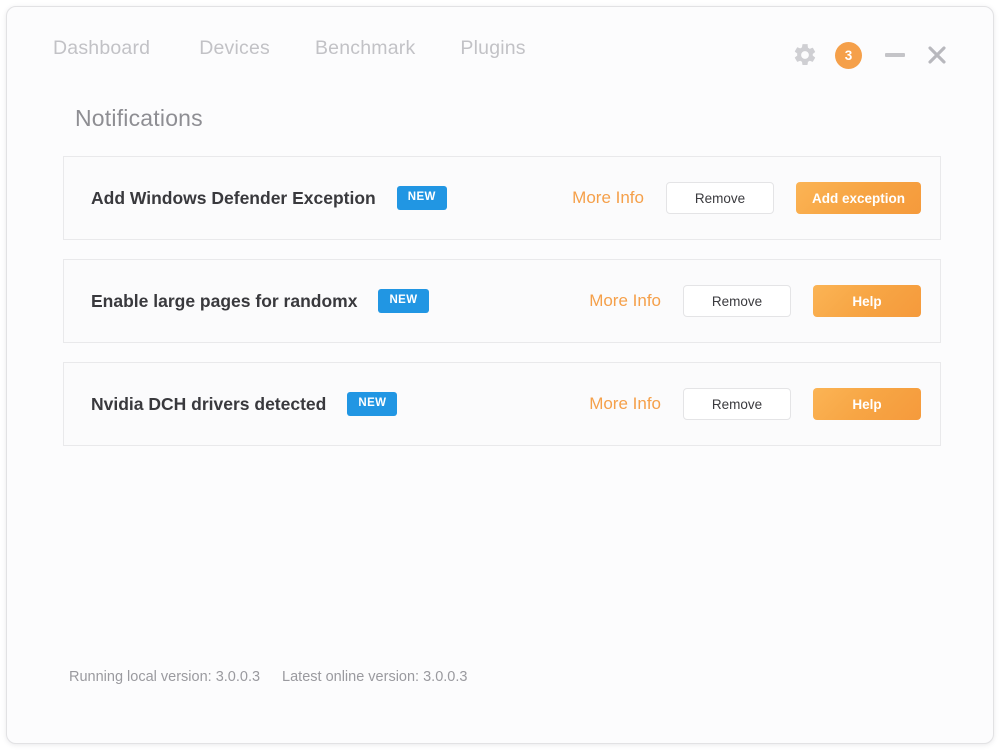  What do you see at coordinates (805, 55) in the screenshot?
I see `gear-icon` at bounding box center [805, 55].